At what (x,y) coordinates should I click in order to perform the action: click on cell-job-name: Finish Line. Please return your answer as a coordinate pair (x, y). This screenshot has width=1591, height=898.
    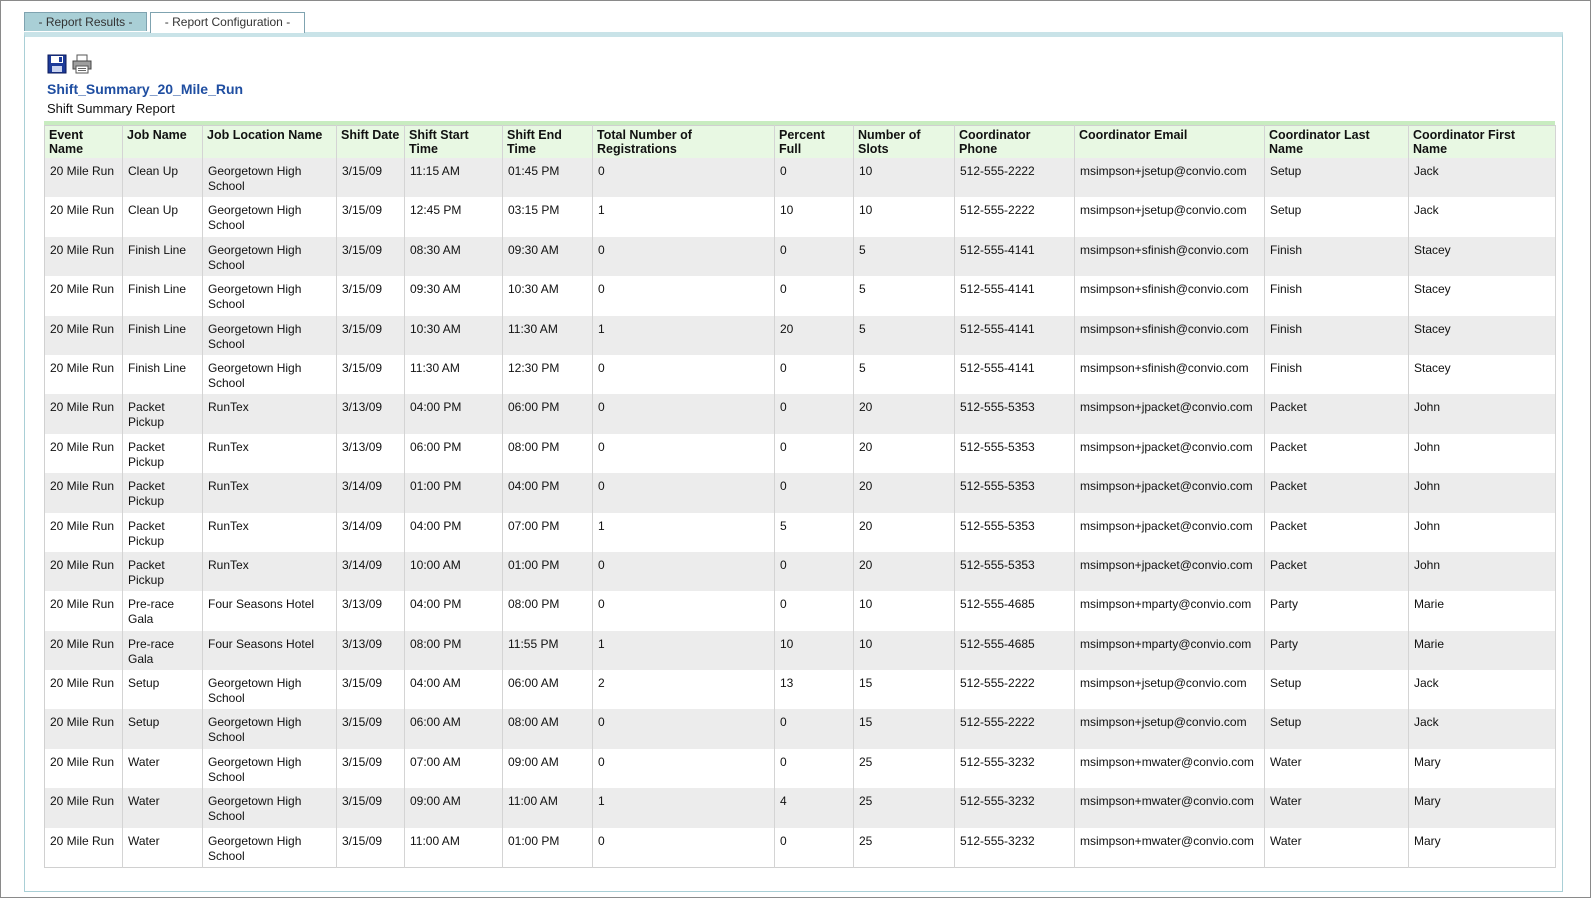
    Looking at the image, I should click on (162, 374).